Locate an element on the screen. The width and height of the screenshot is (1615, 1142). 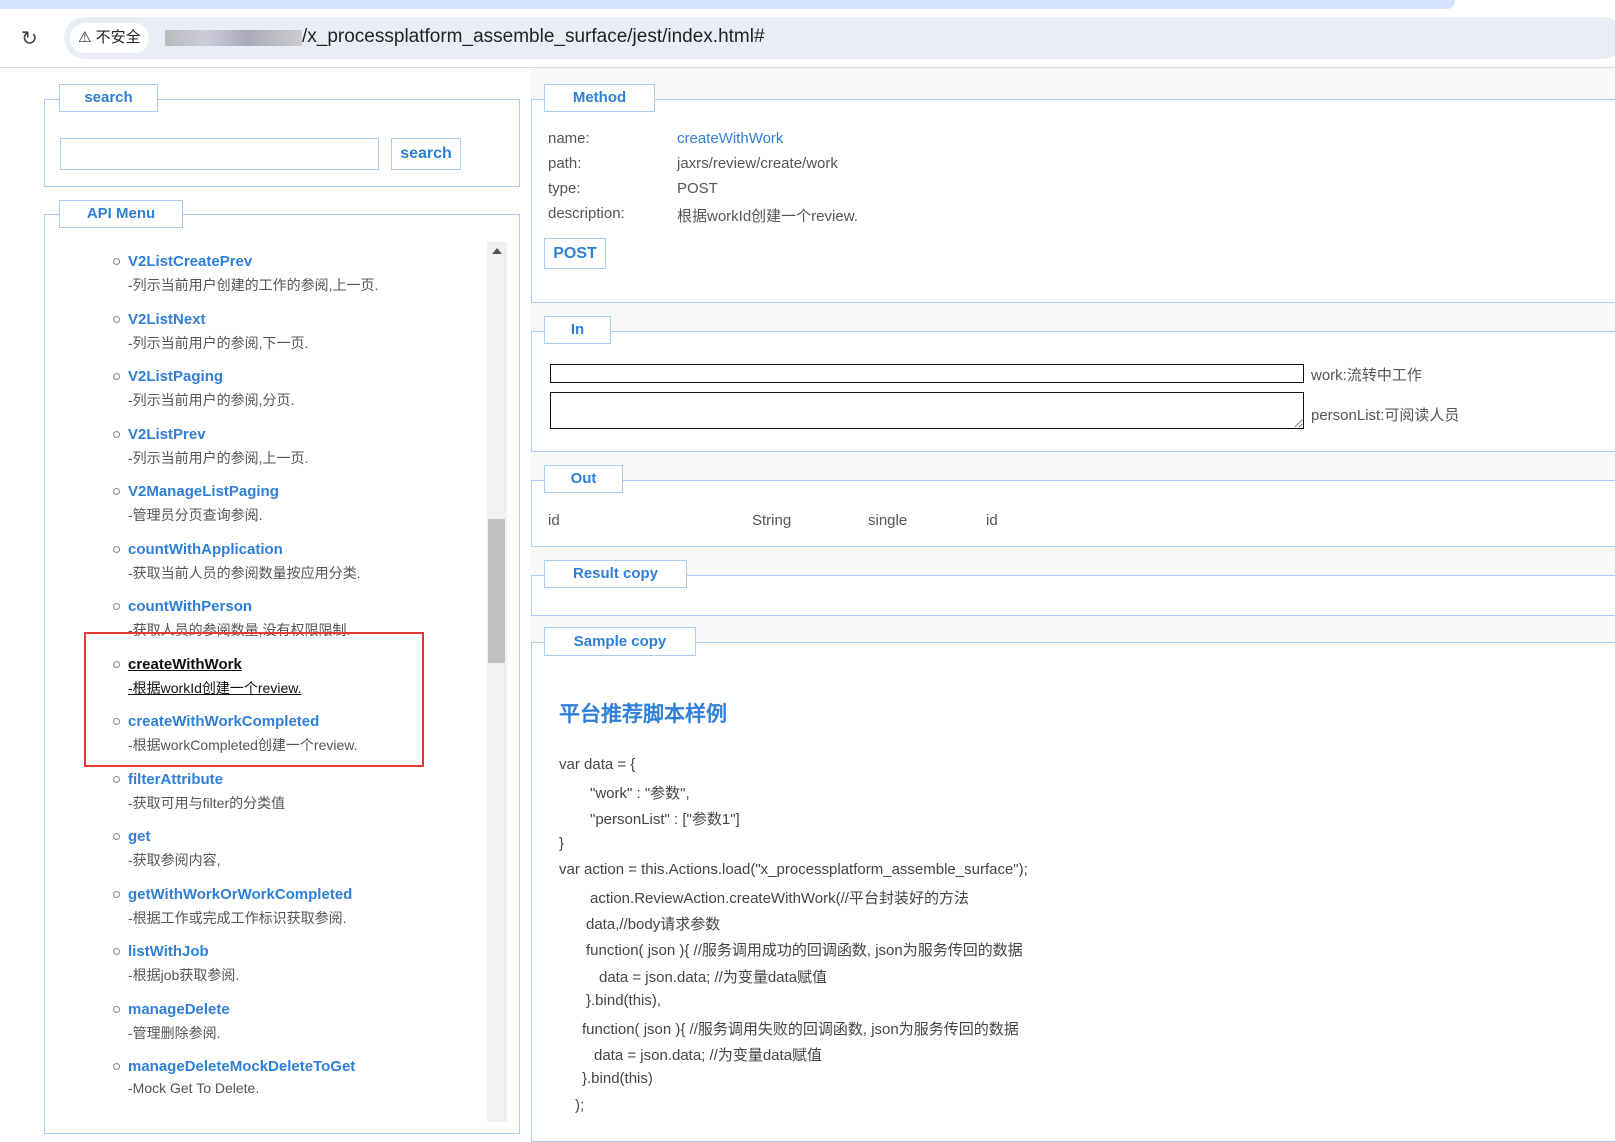
description-label: description: is located at coordinates (586, 213).